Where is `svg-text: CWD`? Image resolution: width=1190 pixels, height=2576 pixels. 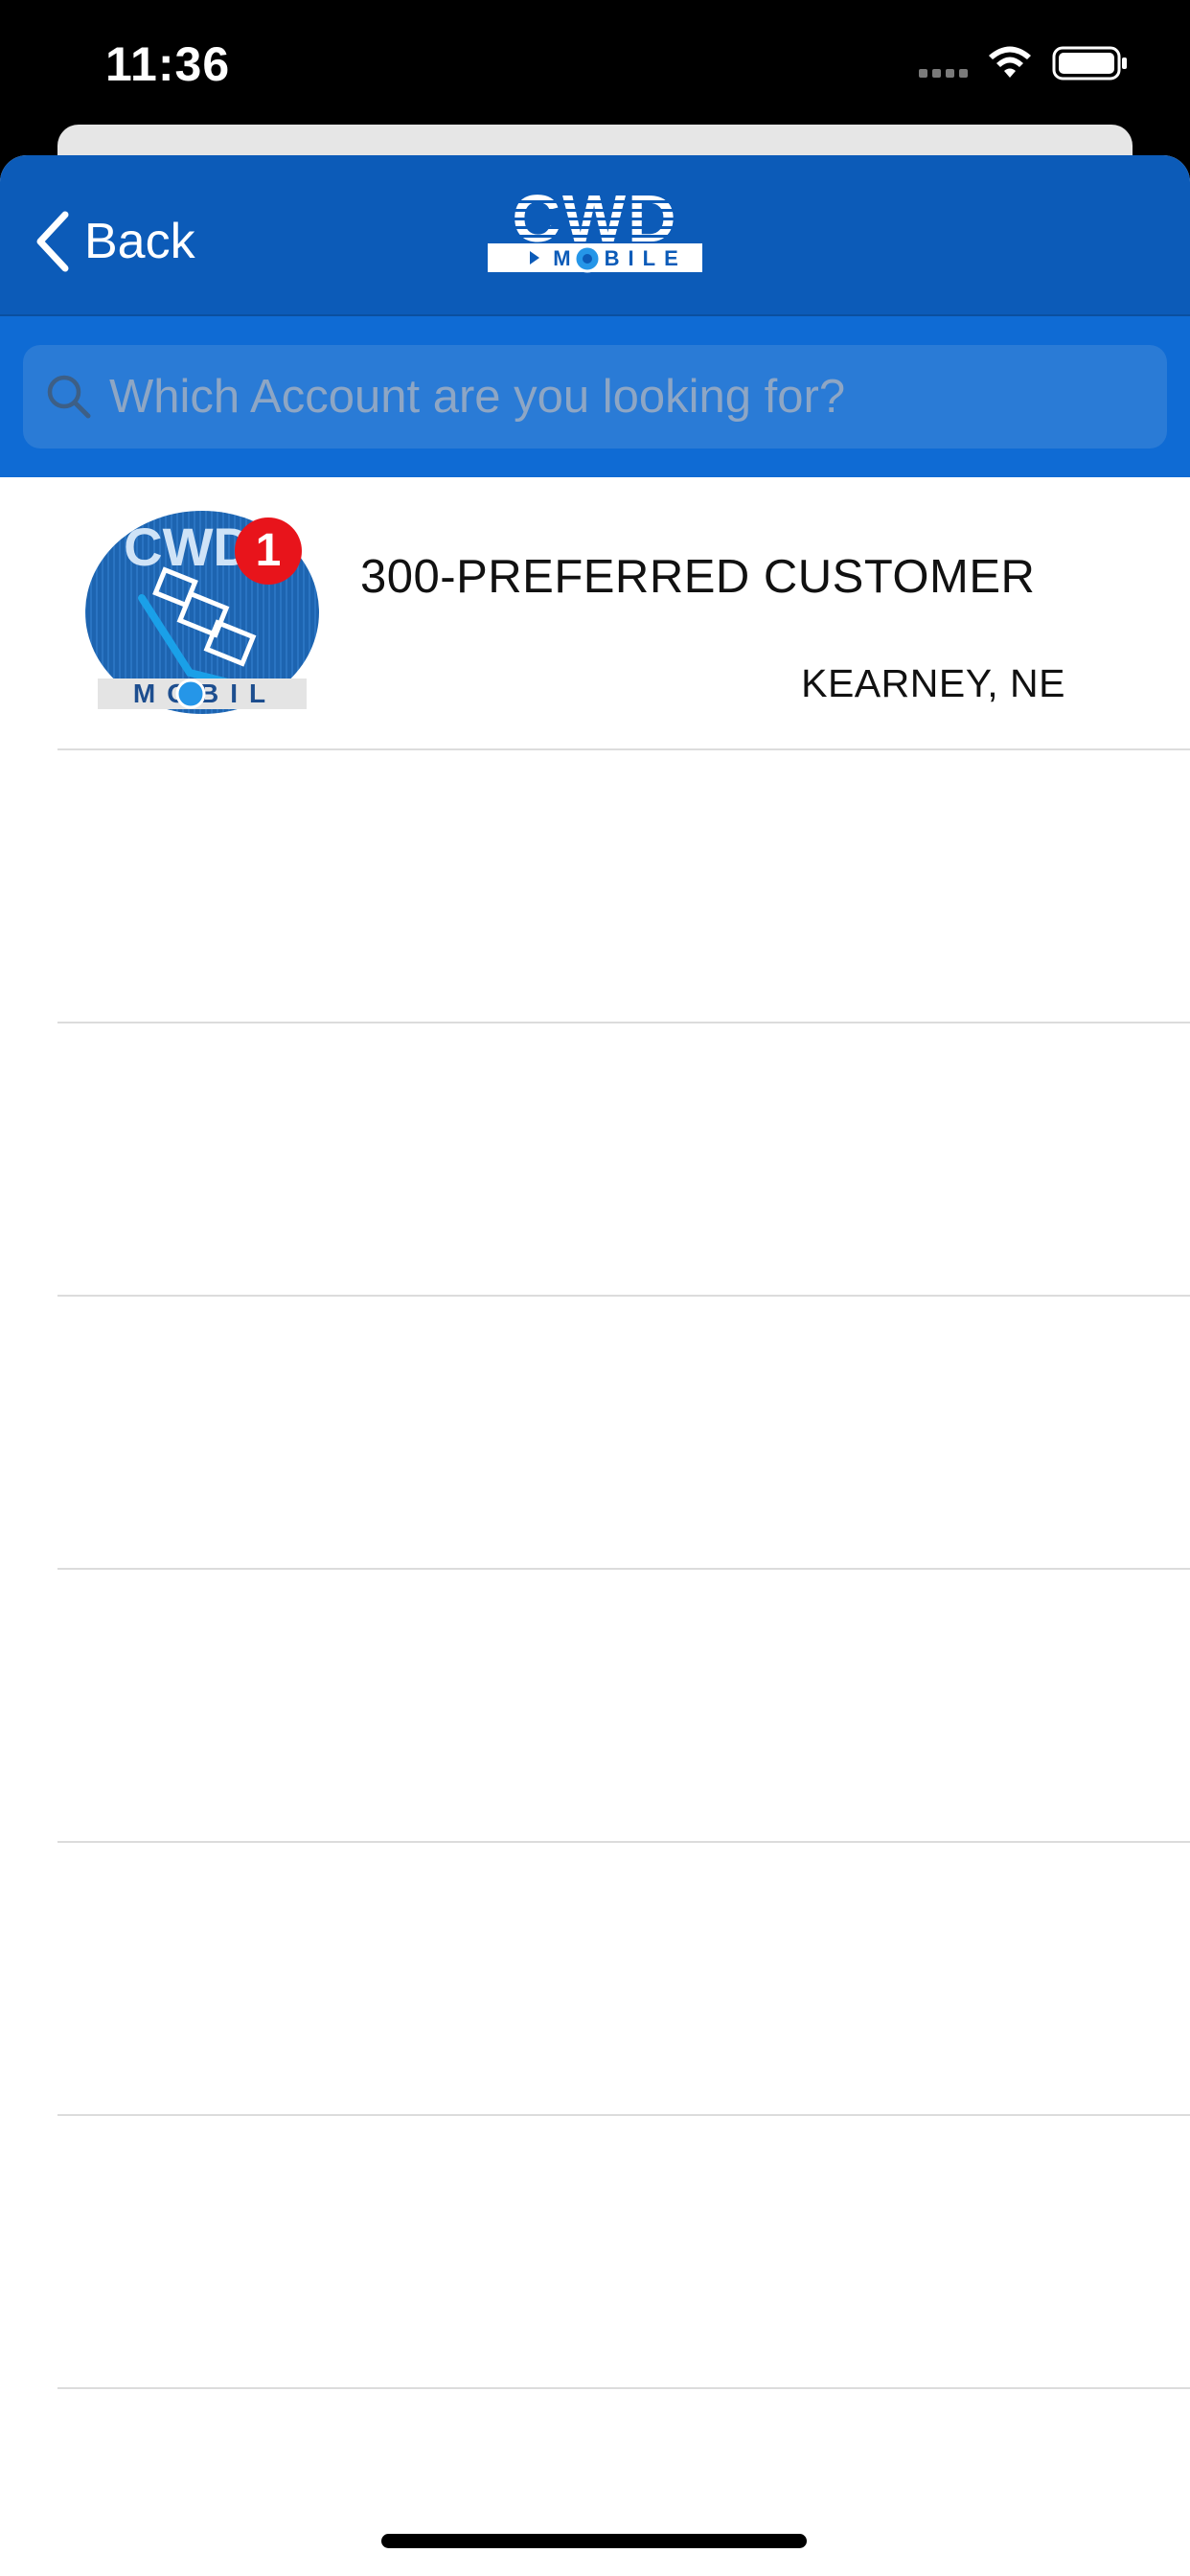 svg-text: CWD is located at coordinates (188, 547).